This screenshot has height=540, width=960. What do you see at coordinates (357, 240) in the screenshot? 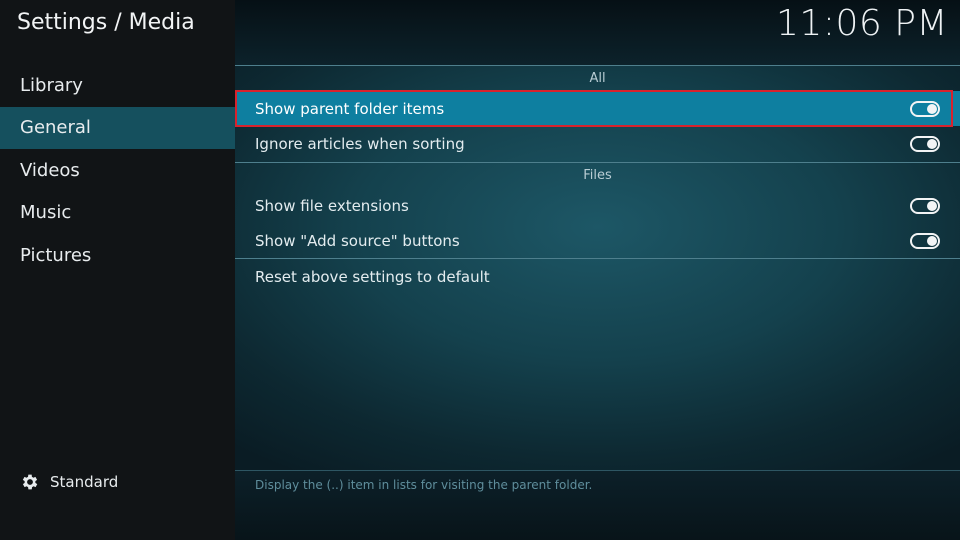
I see `setting-label: Show "Add source" buttons` at bounding box center [357, 240].